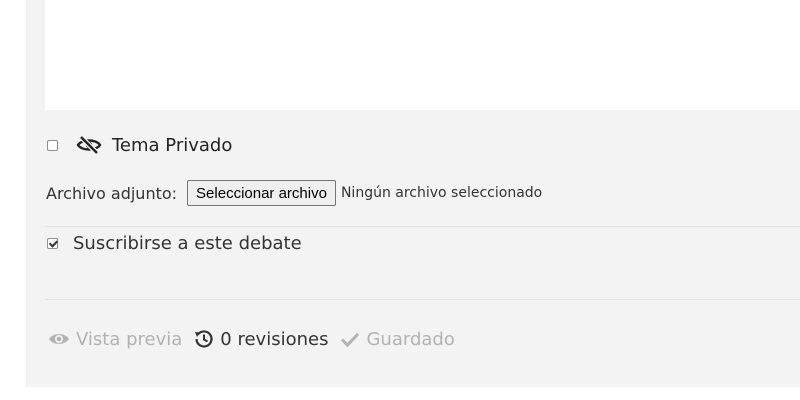  I want to click on file-status-text: Ningún archivo seleccionado, so click(441, 193).